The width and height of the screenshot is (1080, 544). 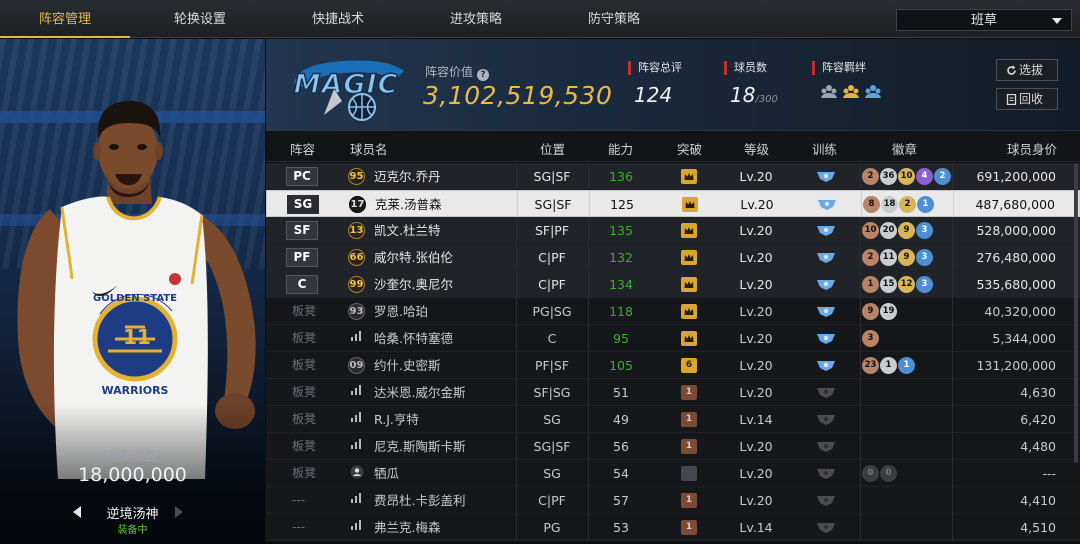 I want to click on table-row: SF 13 凯文.杜兰特 SF|PF 135 Lv.20 10 20 9 3 528,000,000, so click(x=673, y=230).